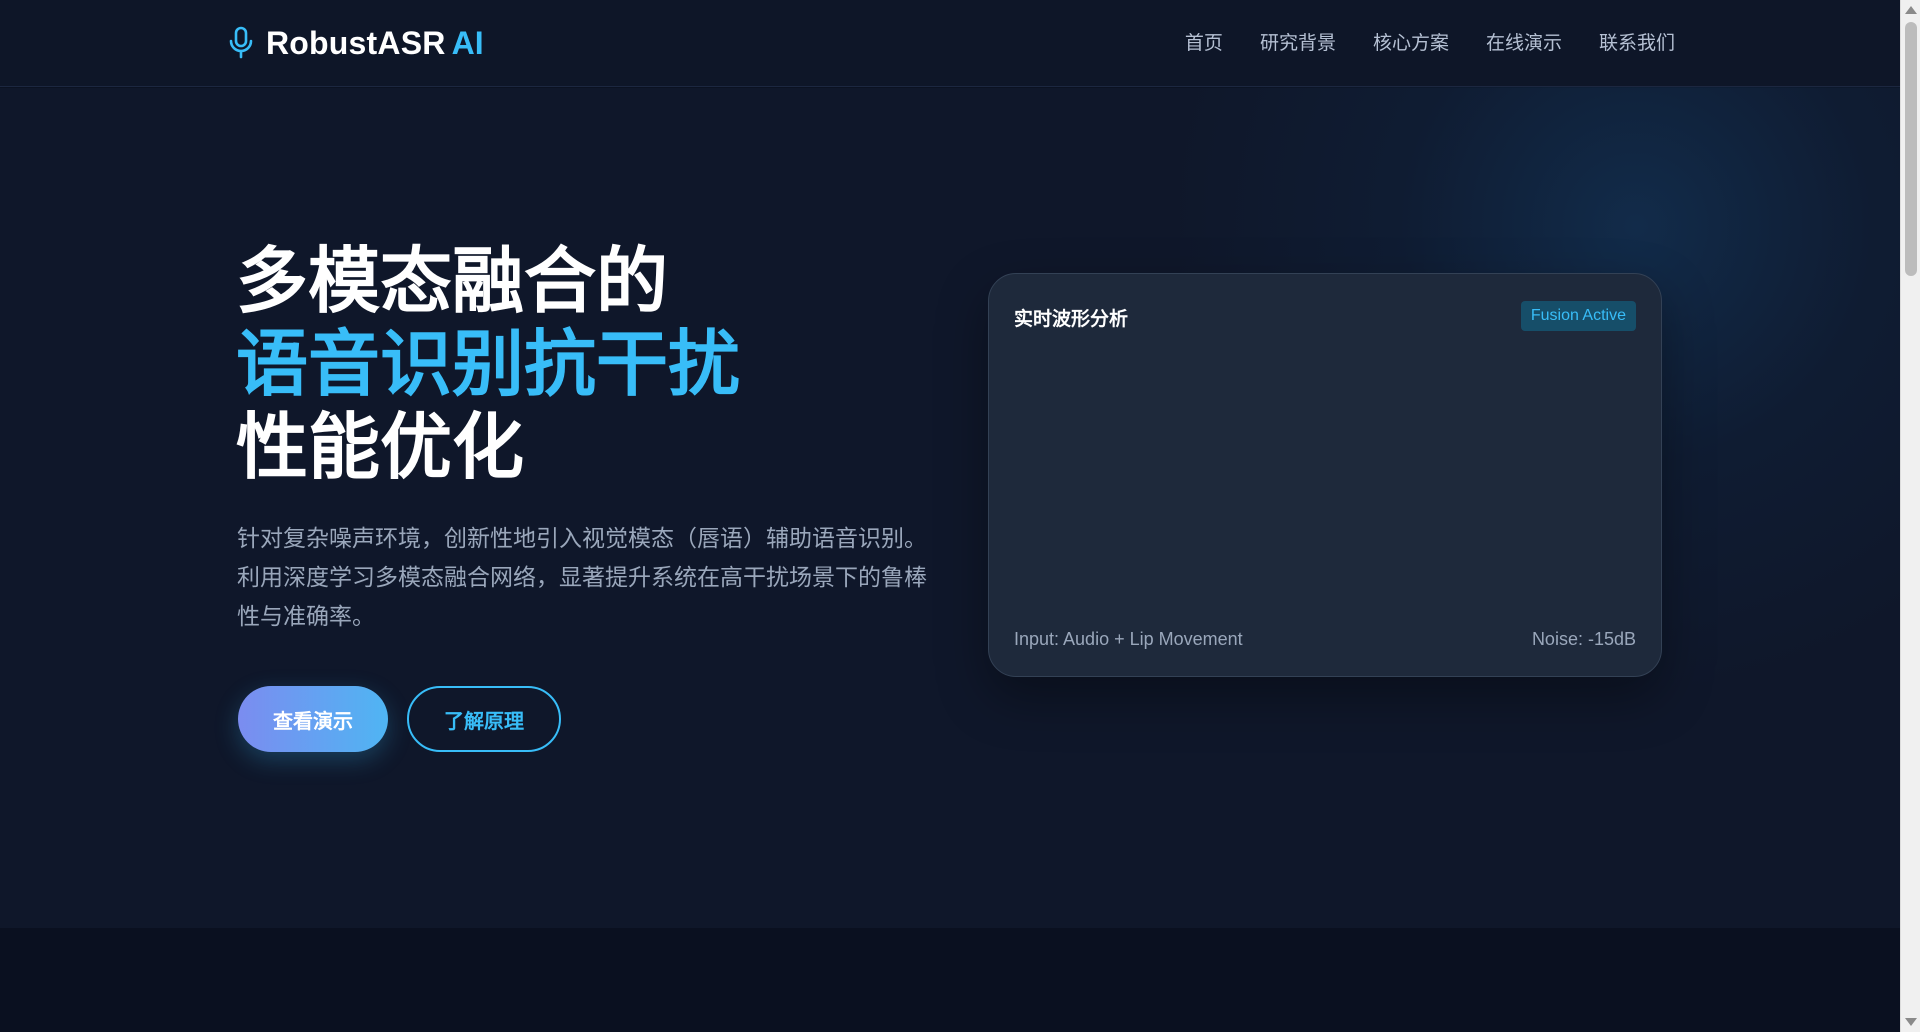 The height and width of the screenshot is (1032, 1920). I want to click on next-section-band, so click(950, 980).